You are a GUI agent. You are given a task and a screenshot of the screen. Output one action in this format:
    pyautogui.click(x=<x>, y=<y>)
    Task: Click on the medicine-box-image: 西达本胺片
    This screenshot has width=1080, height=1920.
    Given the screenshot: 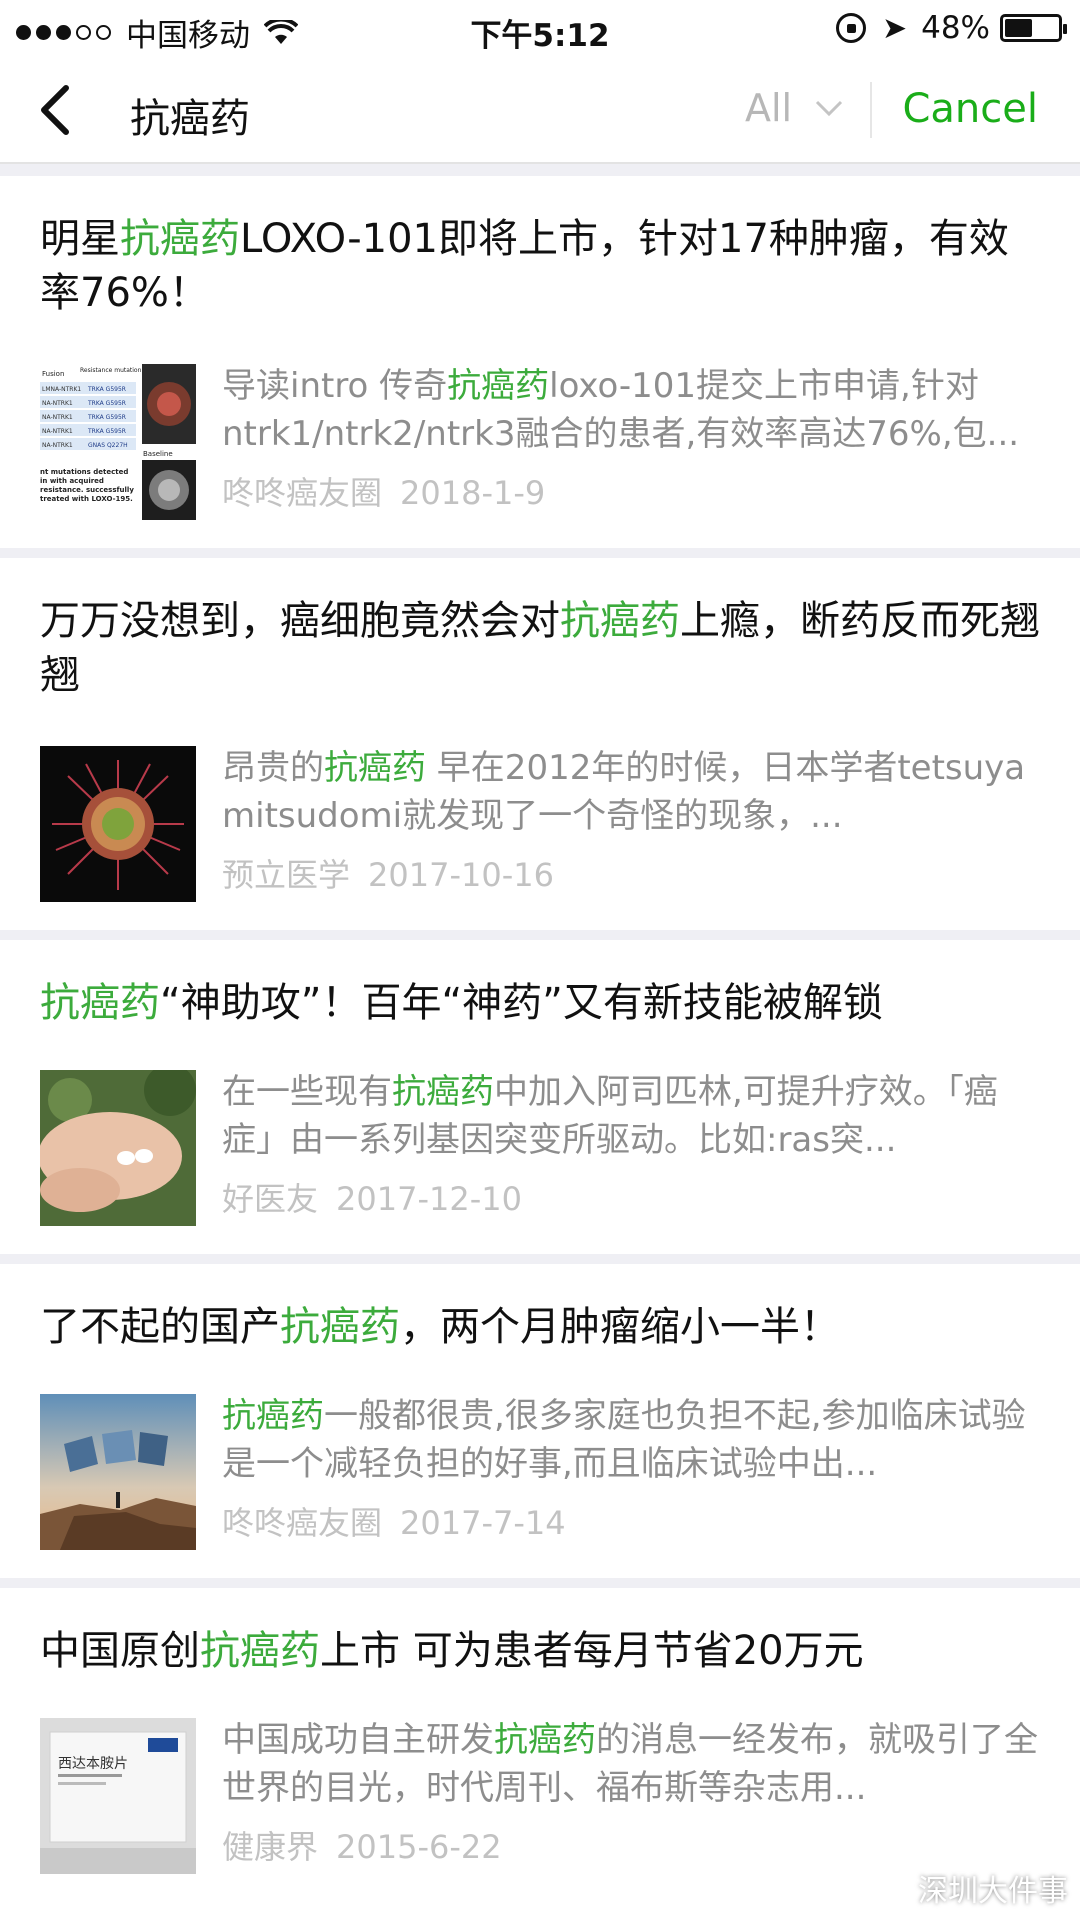 What is the action you would take?
    pyautogui.click(x=118, y=1796)
    